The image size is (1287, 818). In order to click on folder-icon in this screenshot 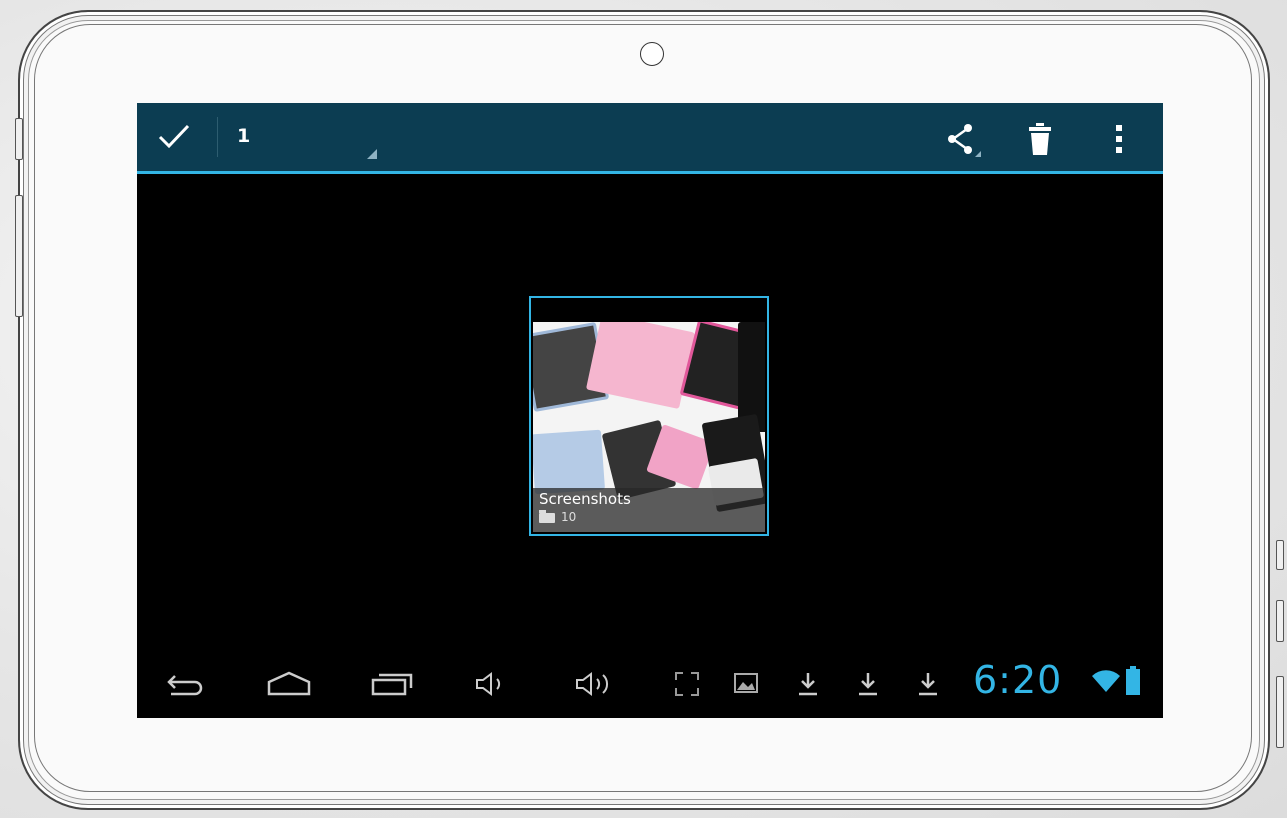, I will do `click(547, 516)`.